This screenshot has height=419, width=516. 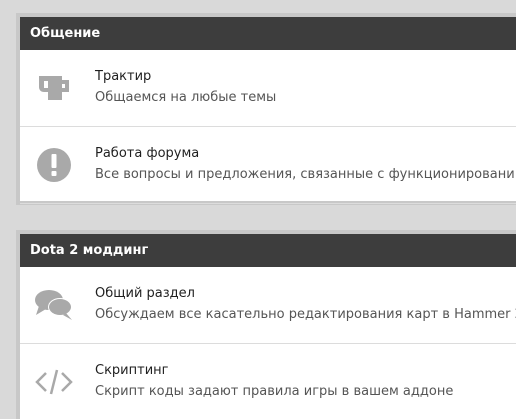 I want to click on category-header: Общение, so click(x=268, y=33).